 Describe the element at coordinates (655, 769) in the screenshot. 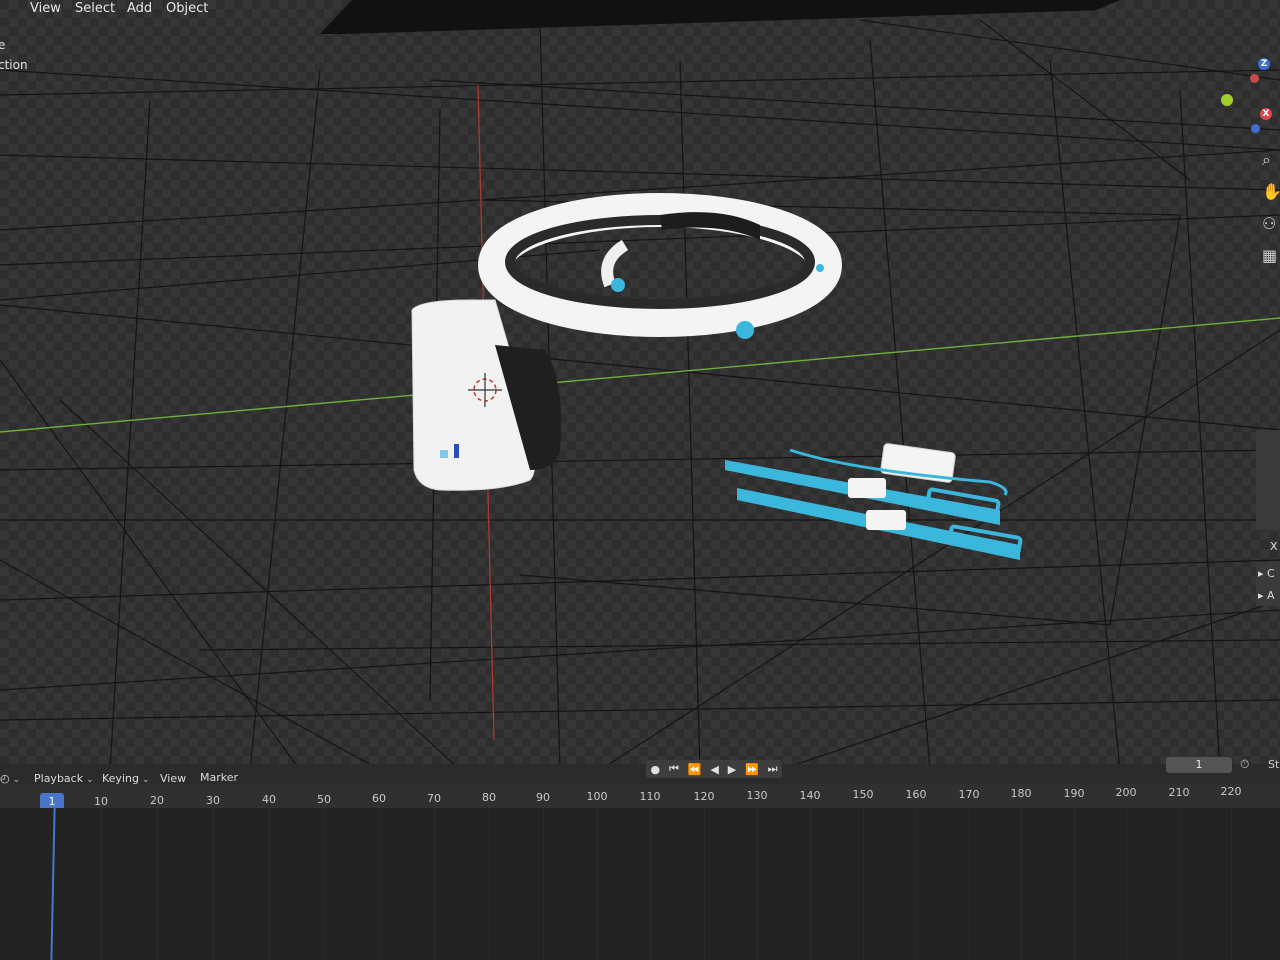

I see `record-icon: ●` at that location.